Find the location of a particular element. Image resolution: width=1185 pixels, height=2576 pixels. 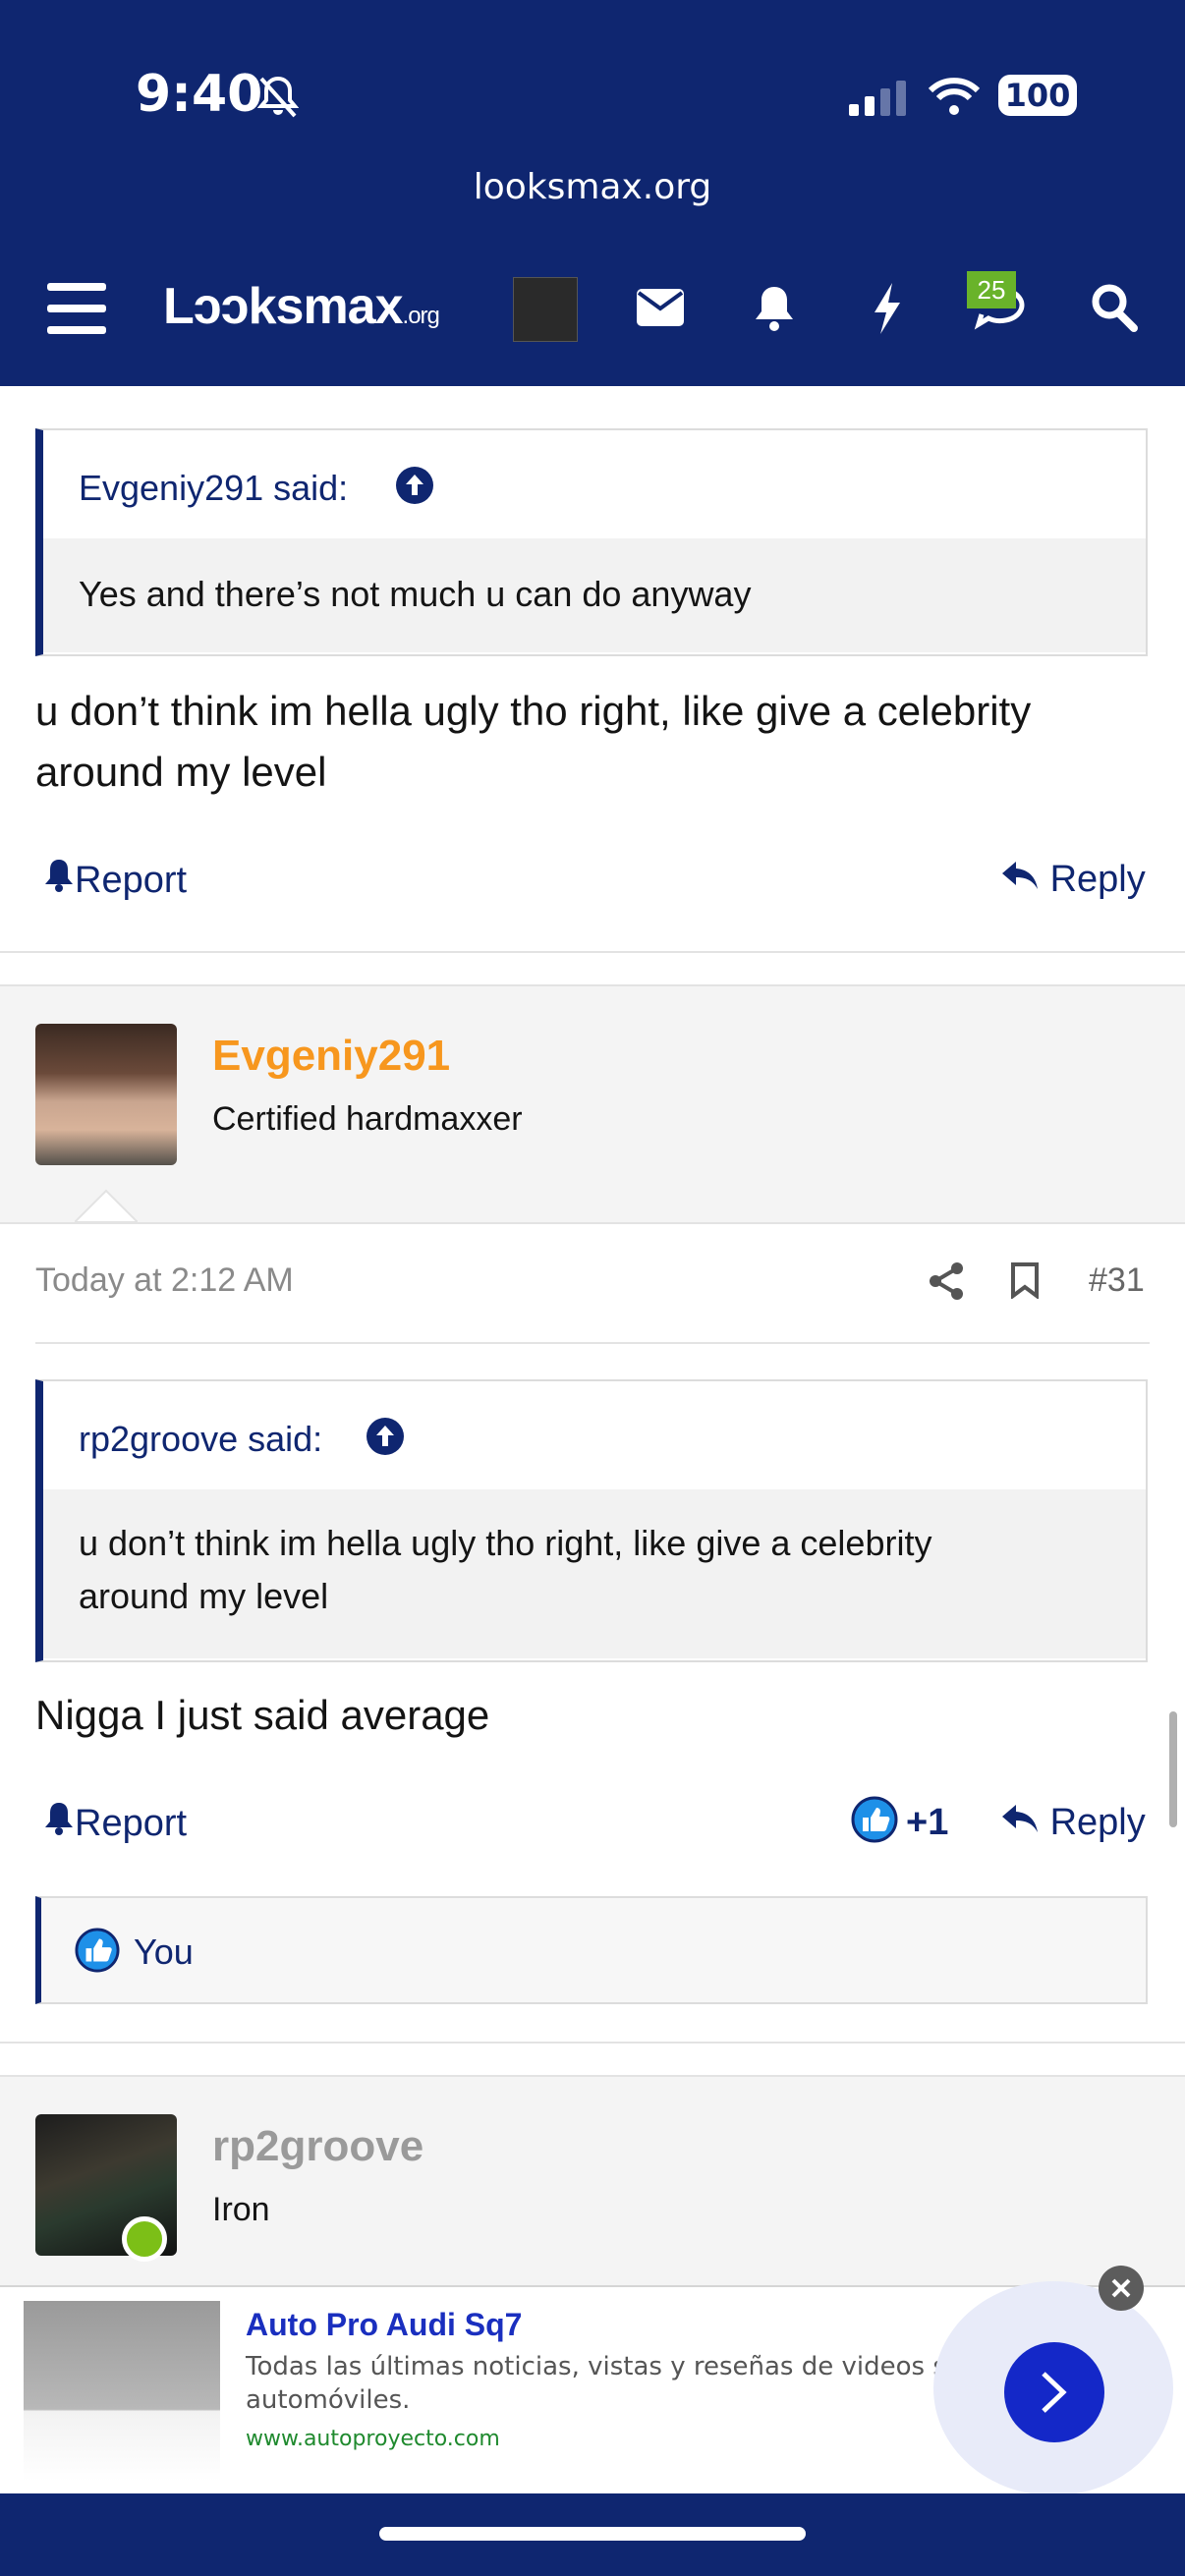

reactions-bar: You is located at coordinates (592, 1950).